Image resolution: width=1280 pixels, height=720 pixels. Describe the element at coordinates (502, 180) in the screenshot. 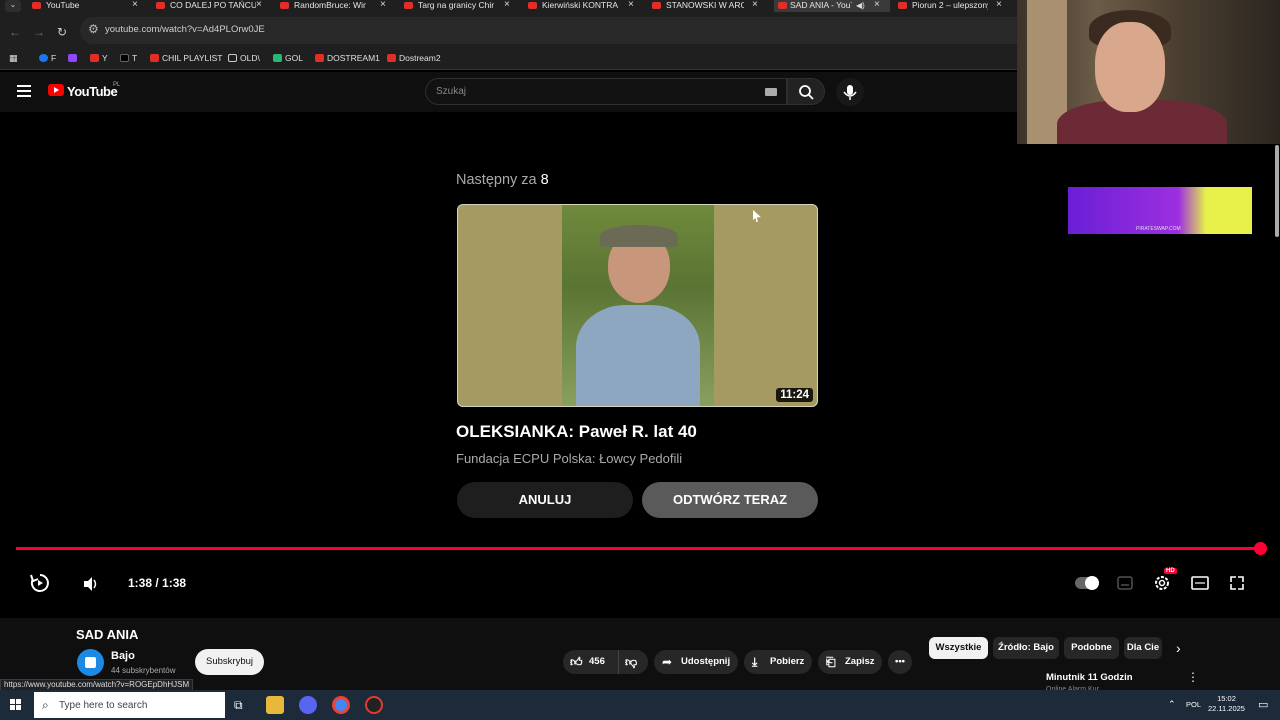

I see `autoplay-countdown: Następny za 8` at that location.